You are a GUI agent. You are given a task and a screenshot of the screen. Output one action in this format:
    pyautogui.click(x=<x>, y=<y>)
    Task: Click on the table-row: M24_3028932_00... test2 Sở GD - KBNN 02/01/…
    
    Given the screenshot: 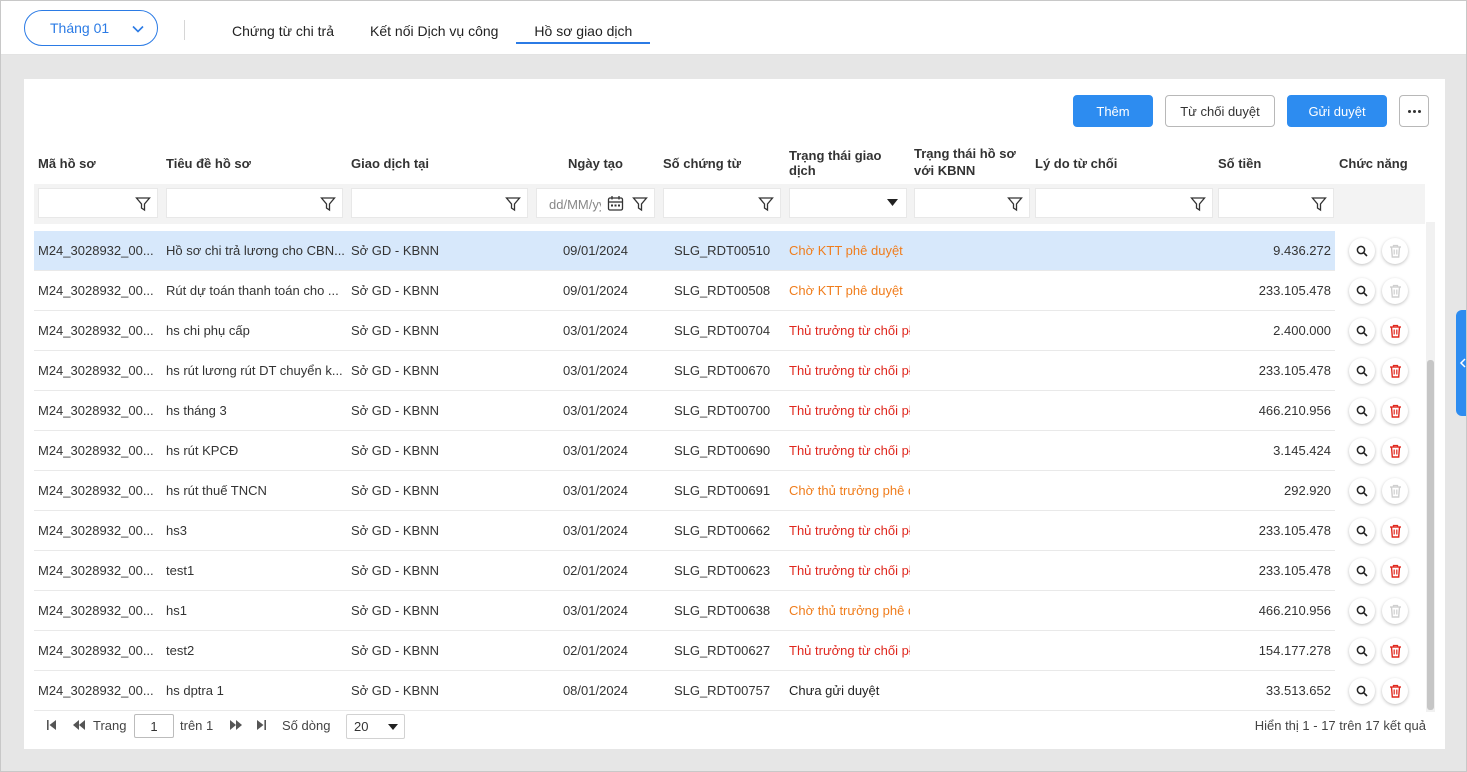 What is the action you would take?
    pyautogui.click(x=729, y=651)
    